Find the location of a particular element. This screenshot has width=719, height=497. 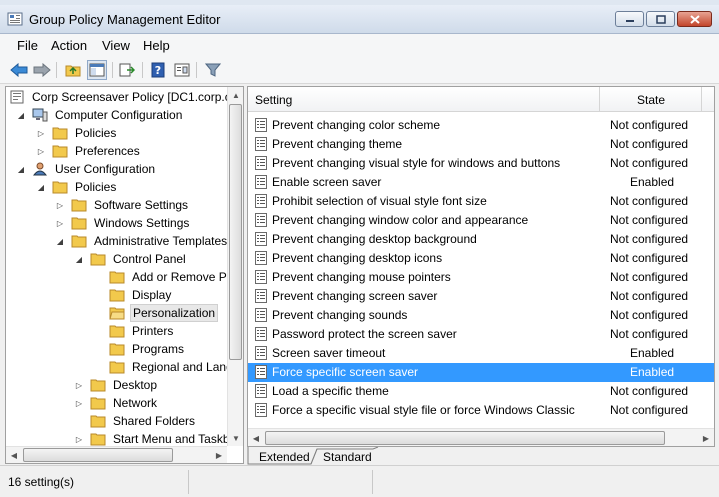

tree-item-software-settings: ▷ Software Settings is located at coordinates (122, 205).